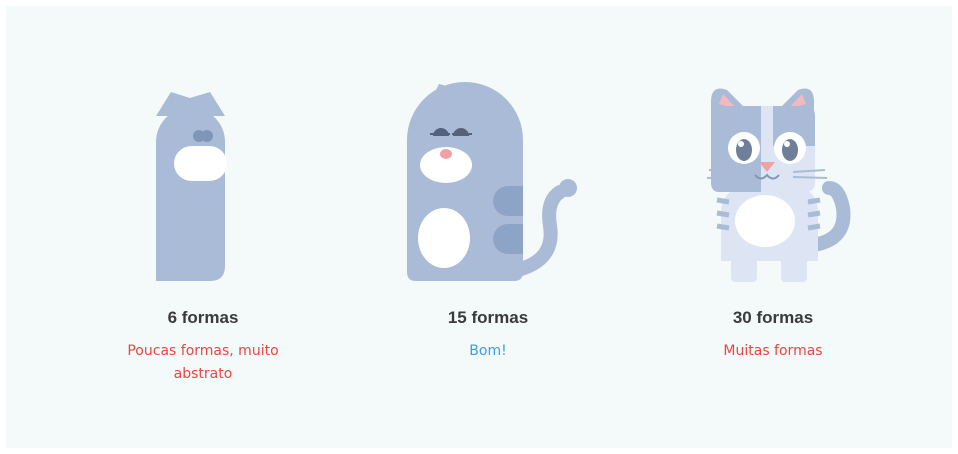 Image resolution: width=958 pixels, height=454 pixels. I want to click on card-title: 6 formas, so click(203, 317).